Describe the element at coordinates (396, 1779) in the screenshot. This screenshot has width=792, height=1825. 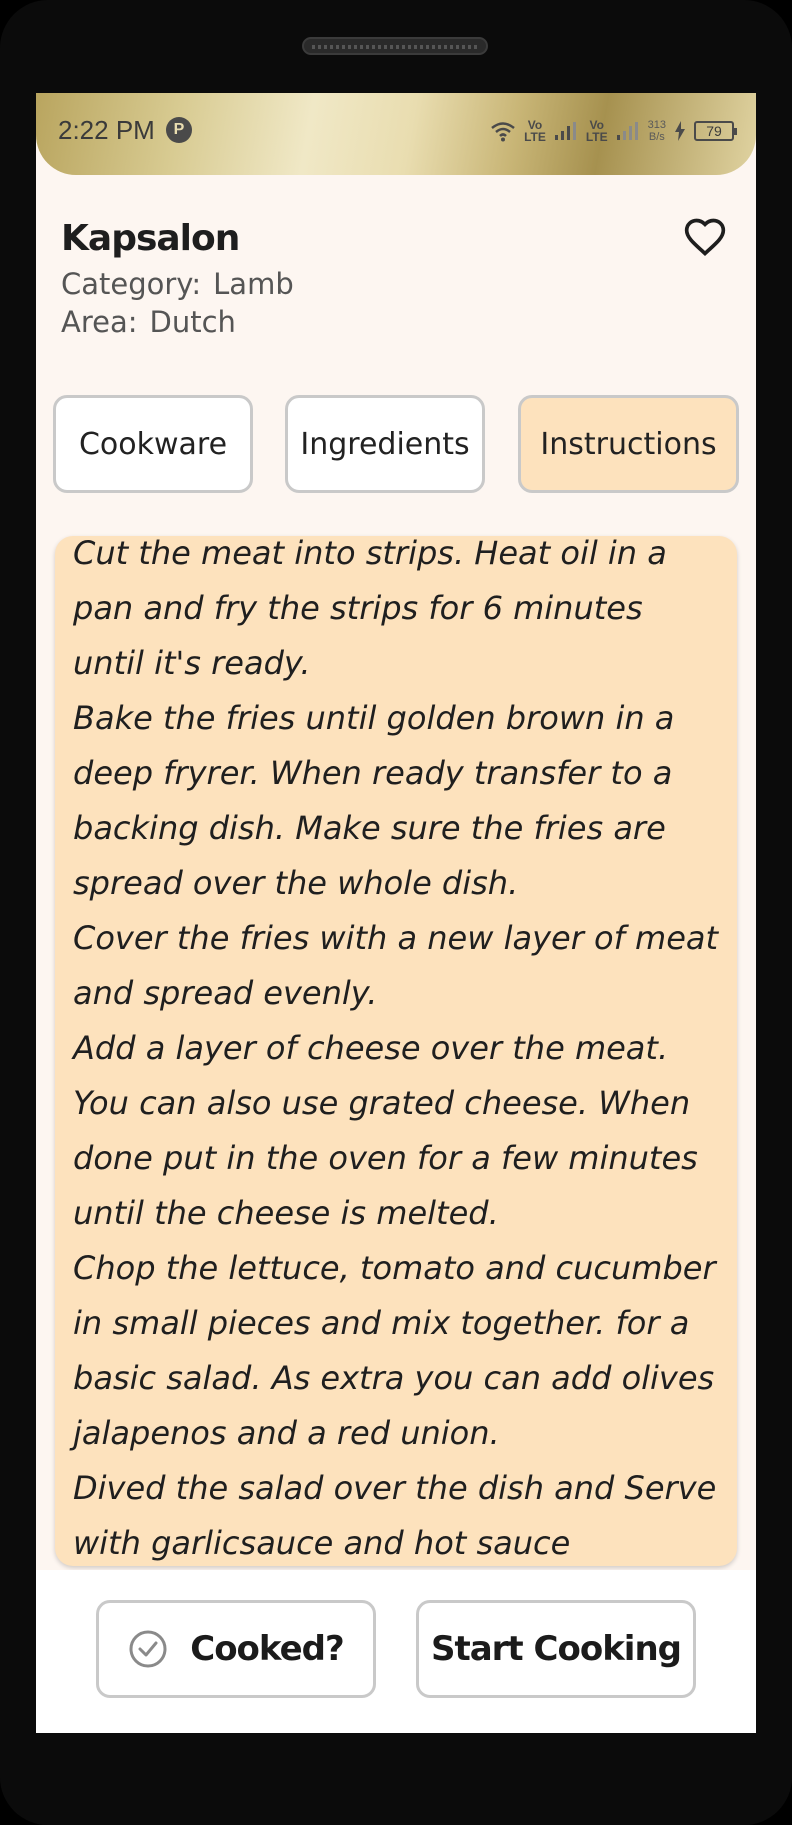
I see `bottom-bezel` at that location.